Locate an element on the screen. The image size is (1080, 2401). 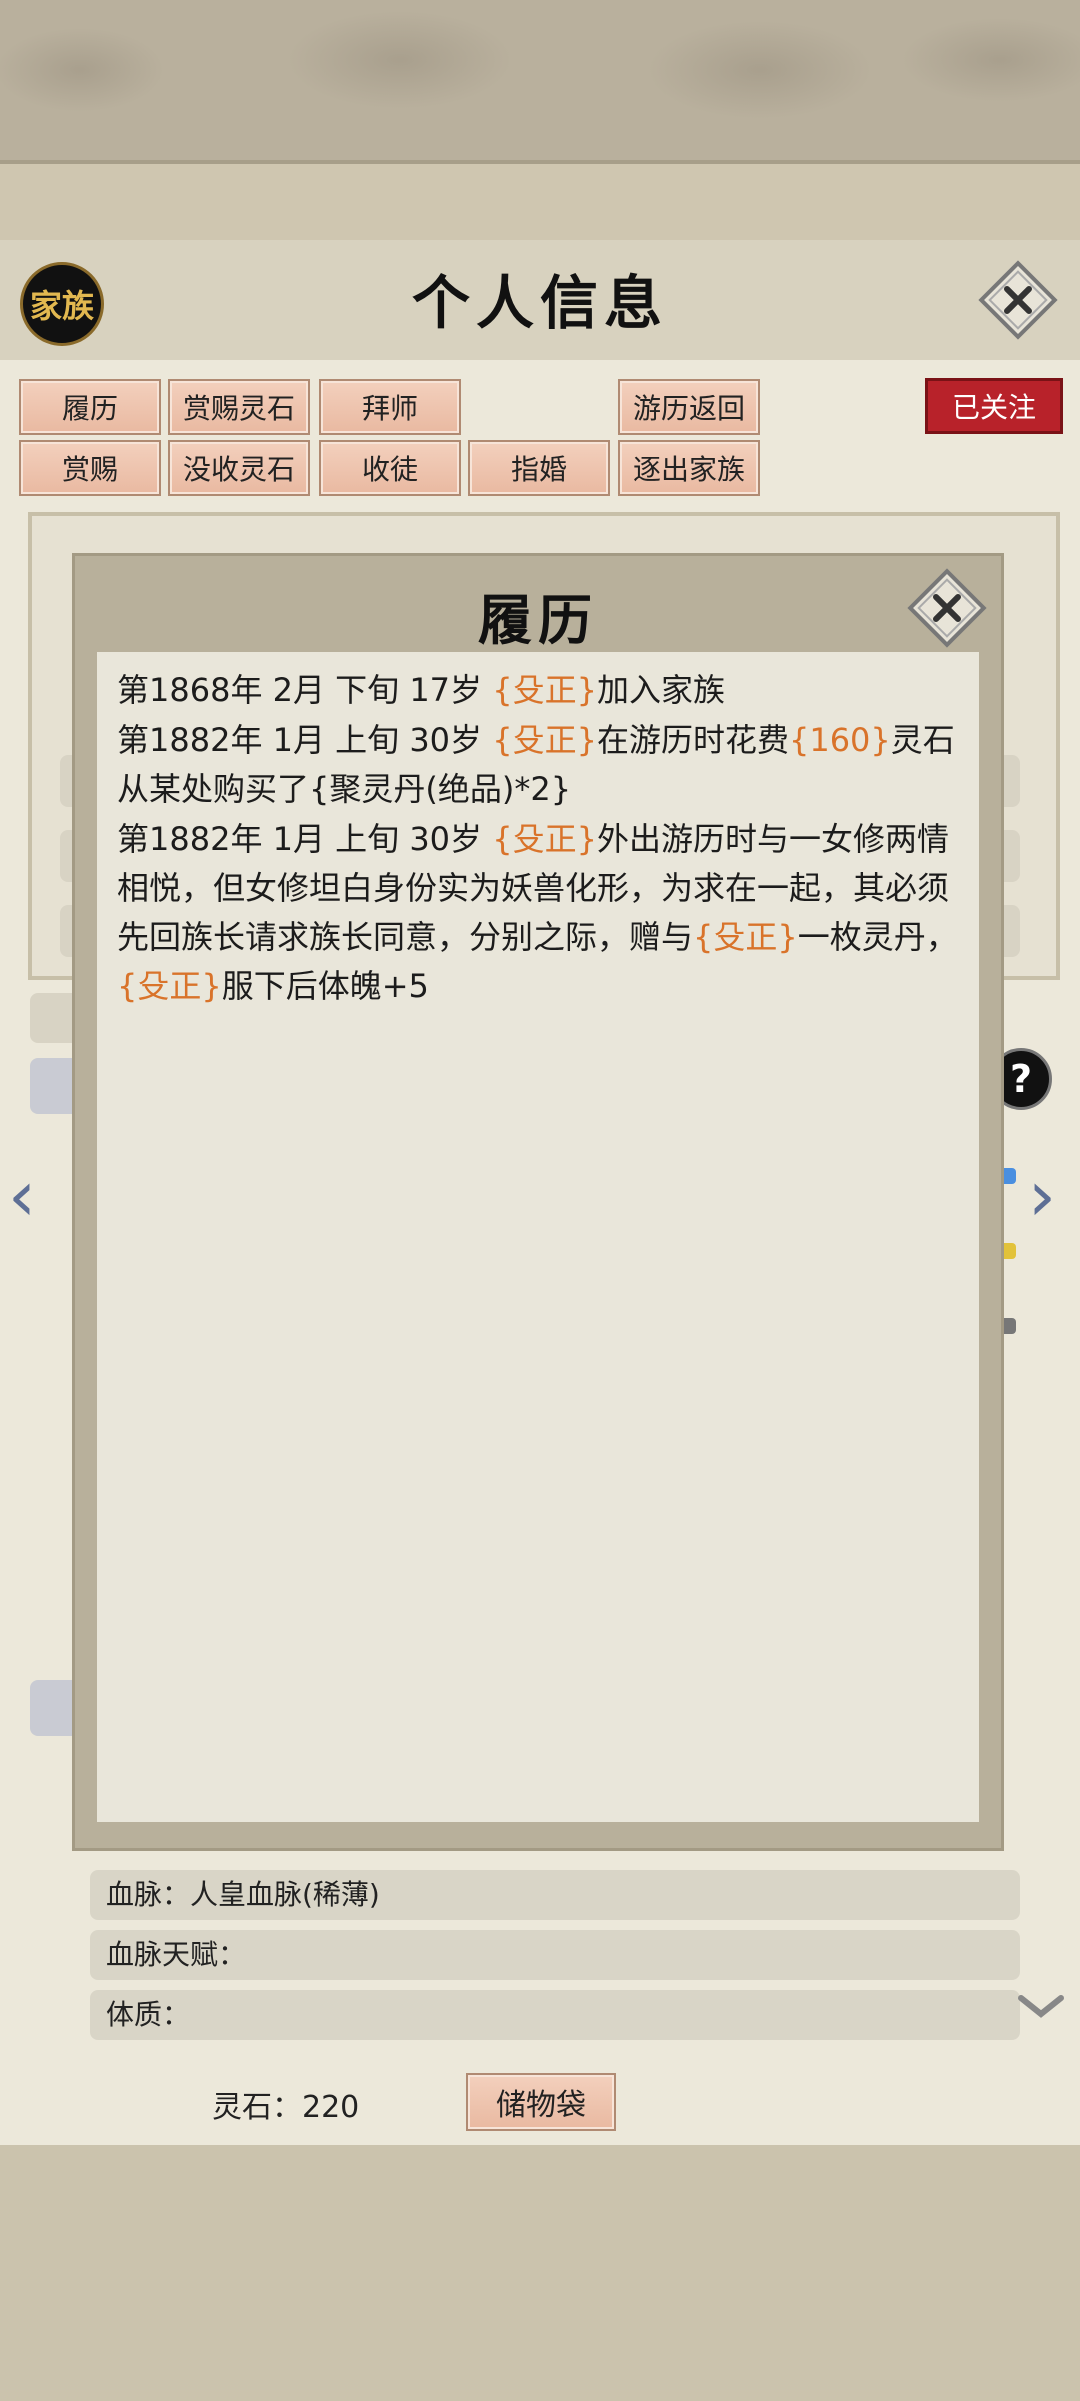
history-entry: 第1868年 2月 下旬 17岁 {殳正}加入家族 is located at coordinates (421, 690).